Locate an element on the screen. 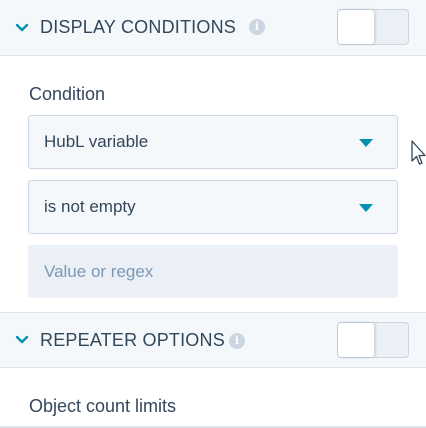 Image resolution: width=426 pixels, height=428 pixels. display-conditions-title: DISPLAY CONDITIONS is located at coordinates (138, 27).